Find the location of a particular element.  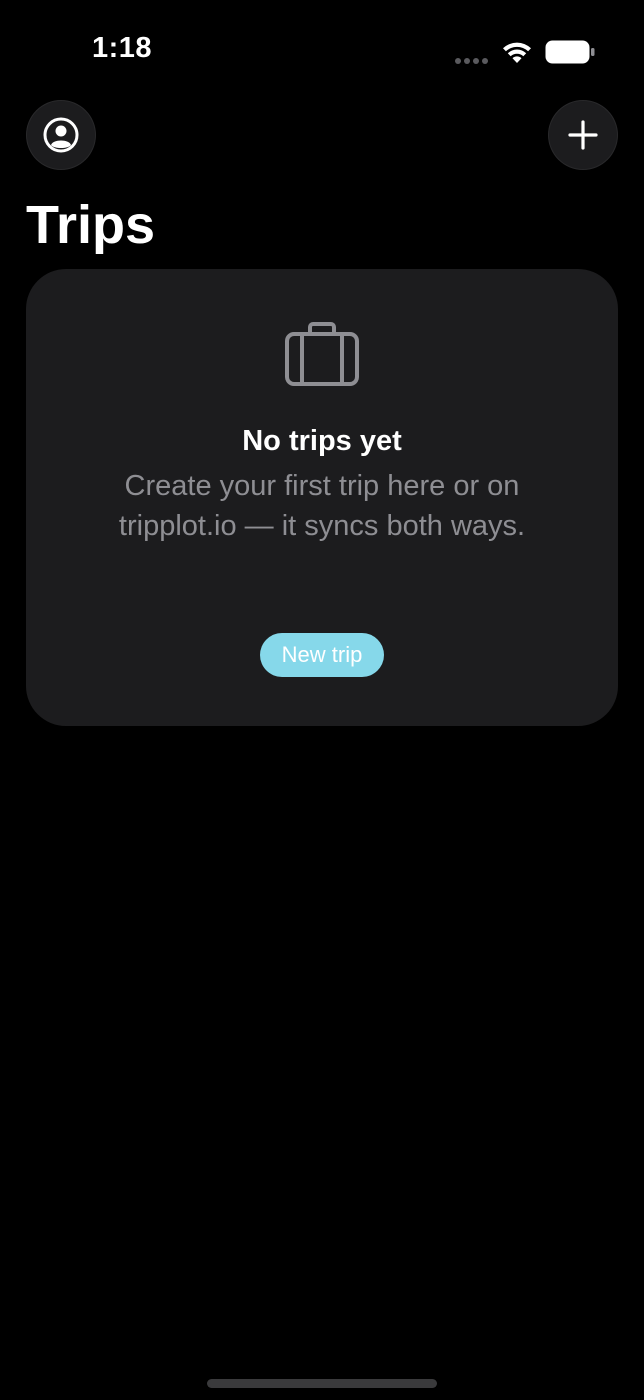

add-trip-button is located at coordinates (583, 135).